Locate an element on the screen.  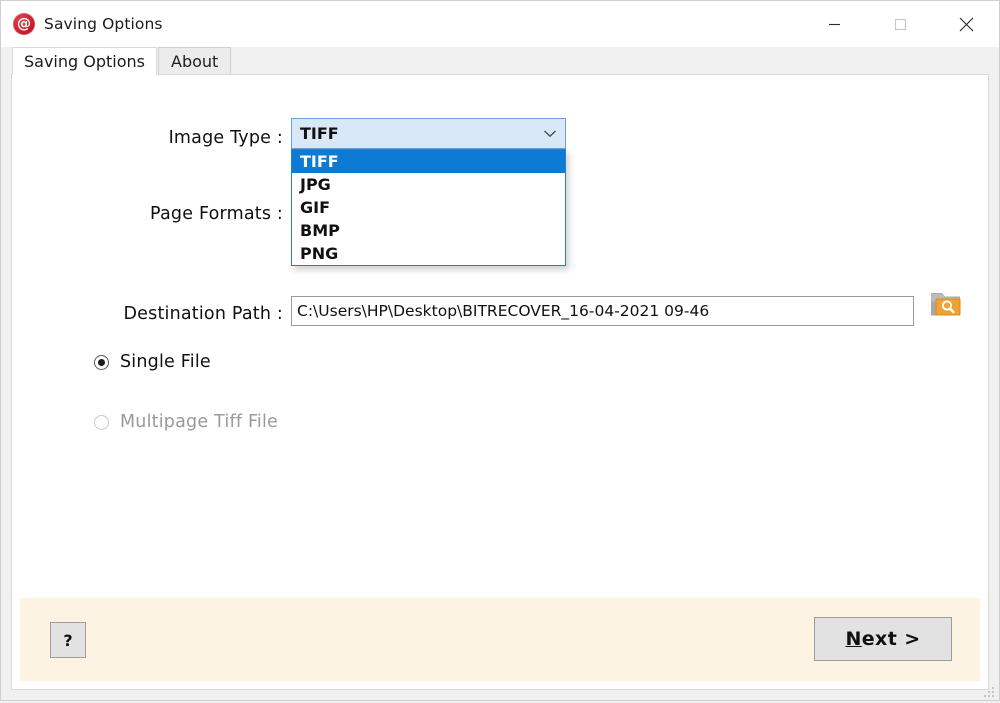
minimize-icon is located at coordinates (834, 24).